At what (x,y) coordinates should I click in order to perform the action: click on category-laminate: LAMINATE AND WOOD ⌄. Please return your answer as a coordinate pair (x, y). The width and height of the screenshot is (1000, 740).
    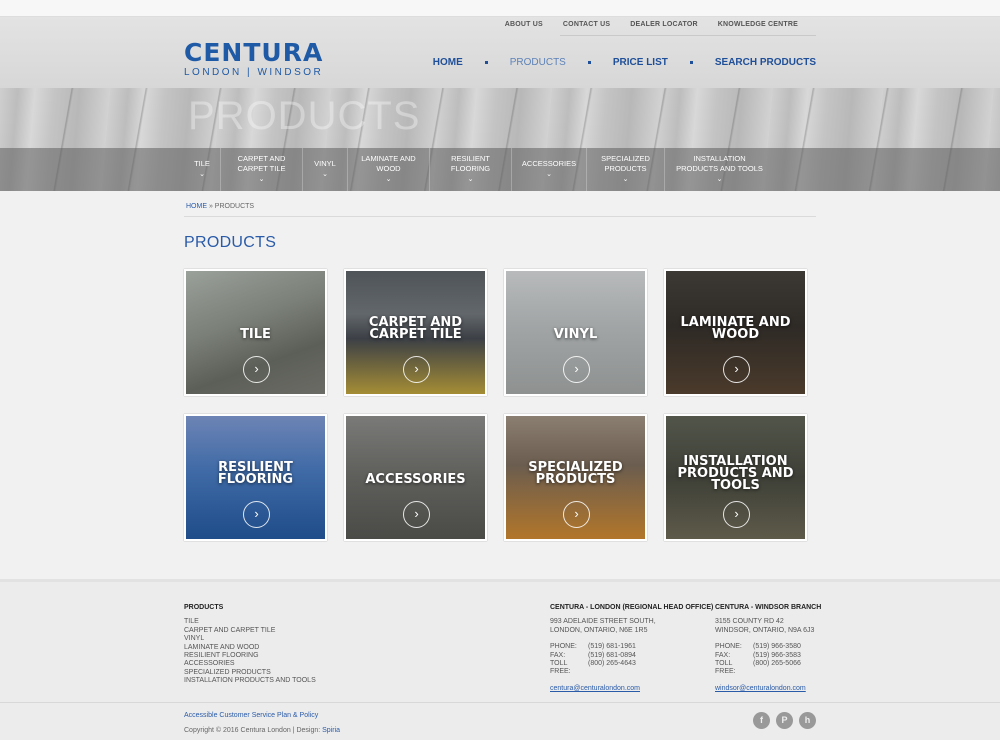
    Looking at the image, I should click on (388, 169).